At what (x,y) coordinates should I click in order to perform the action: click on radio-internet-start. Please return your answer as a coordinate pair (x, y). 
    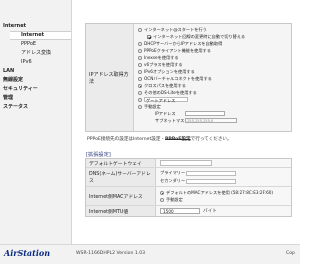
    Looking at the image, I should click on (140, 29).